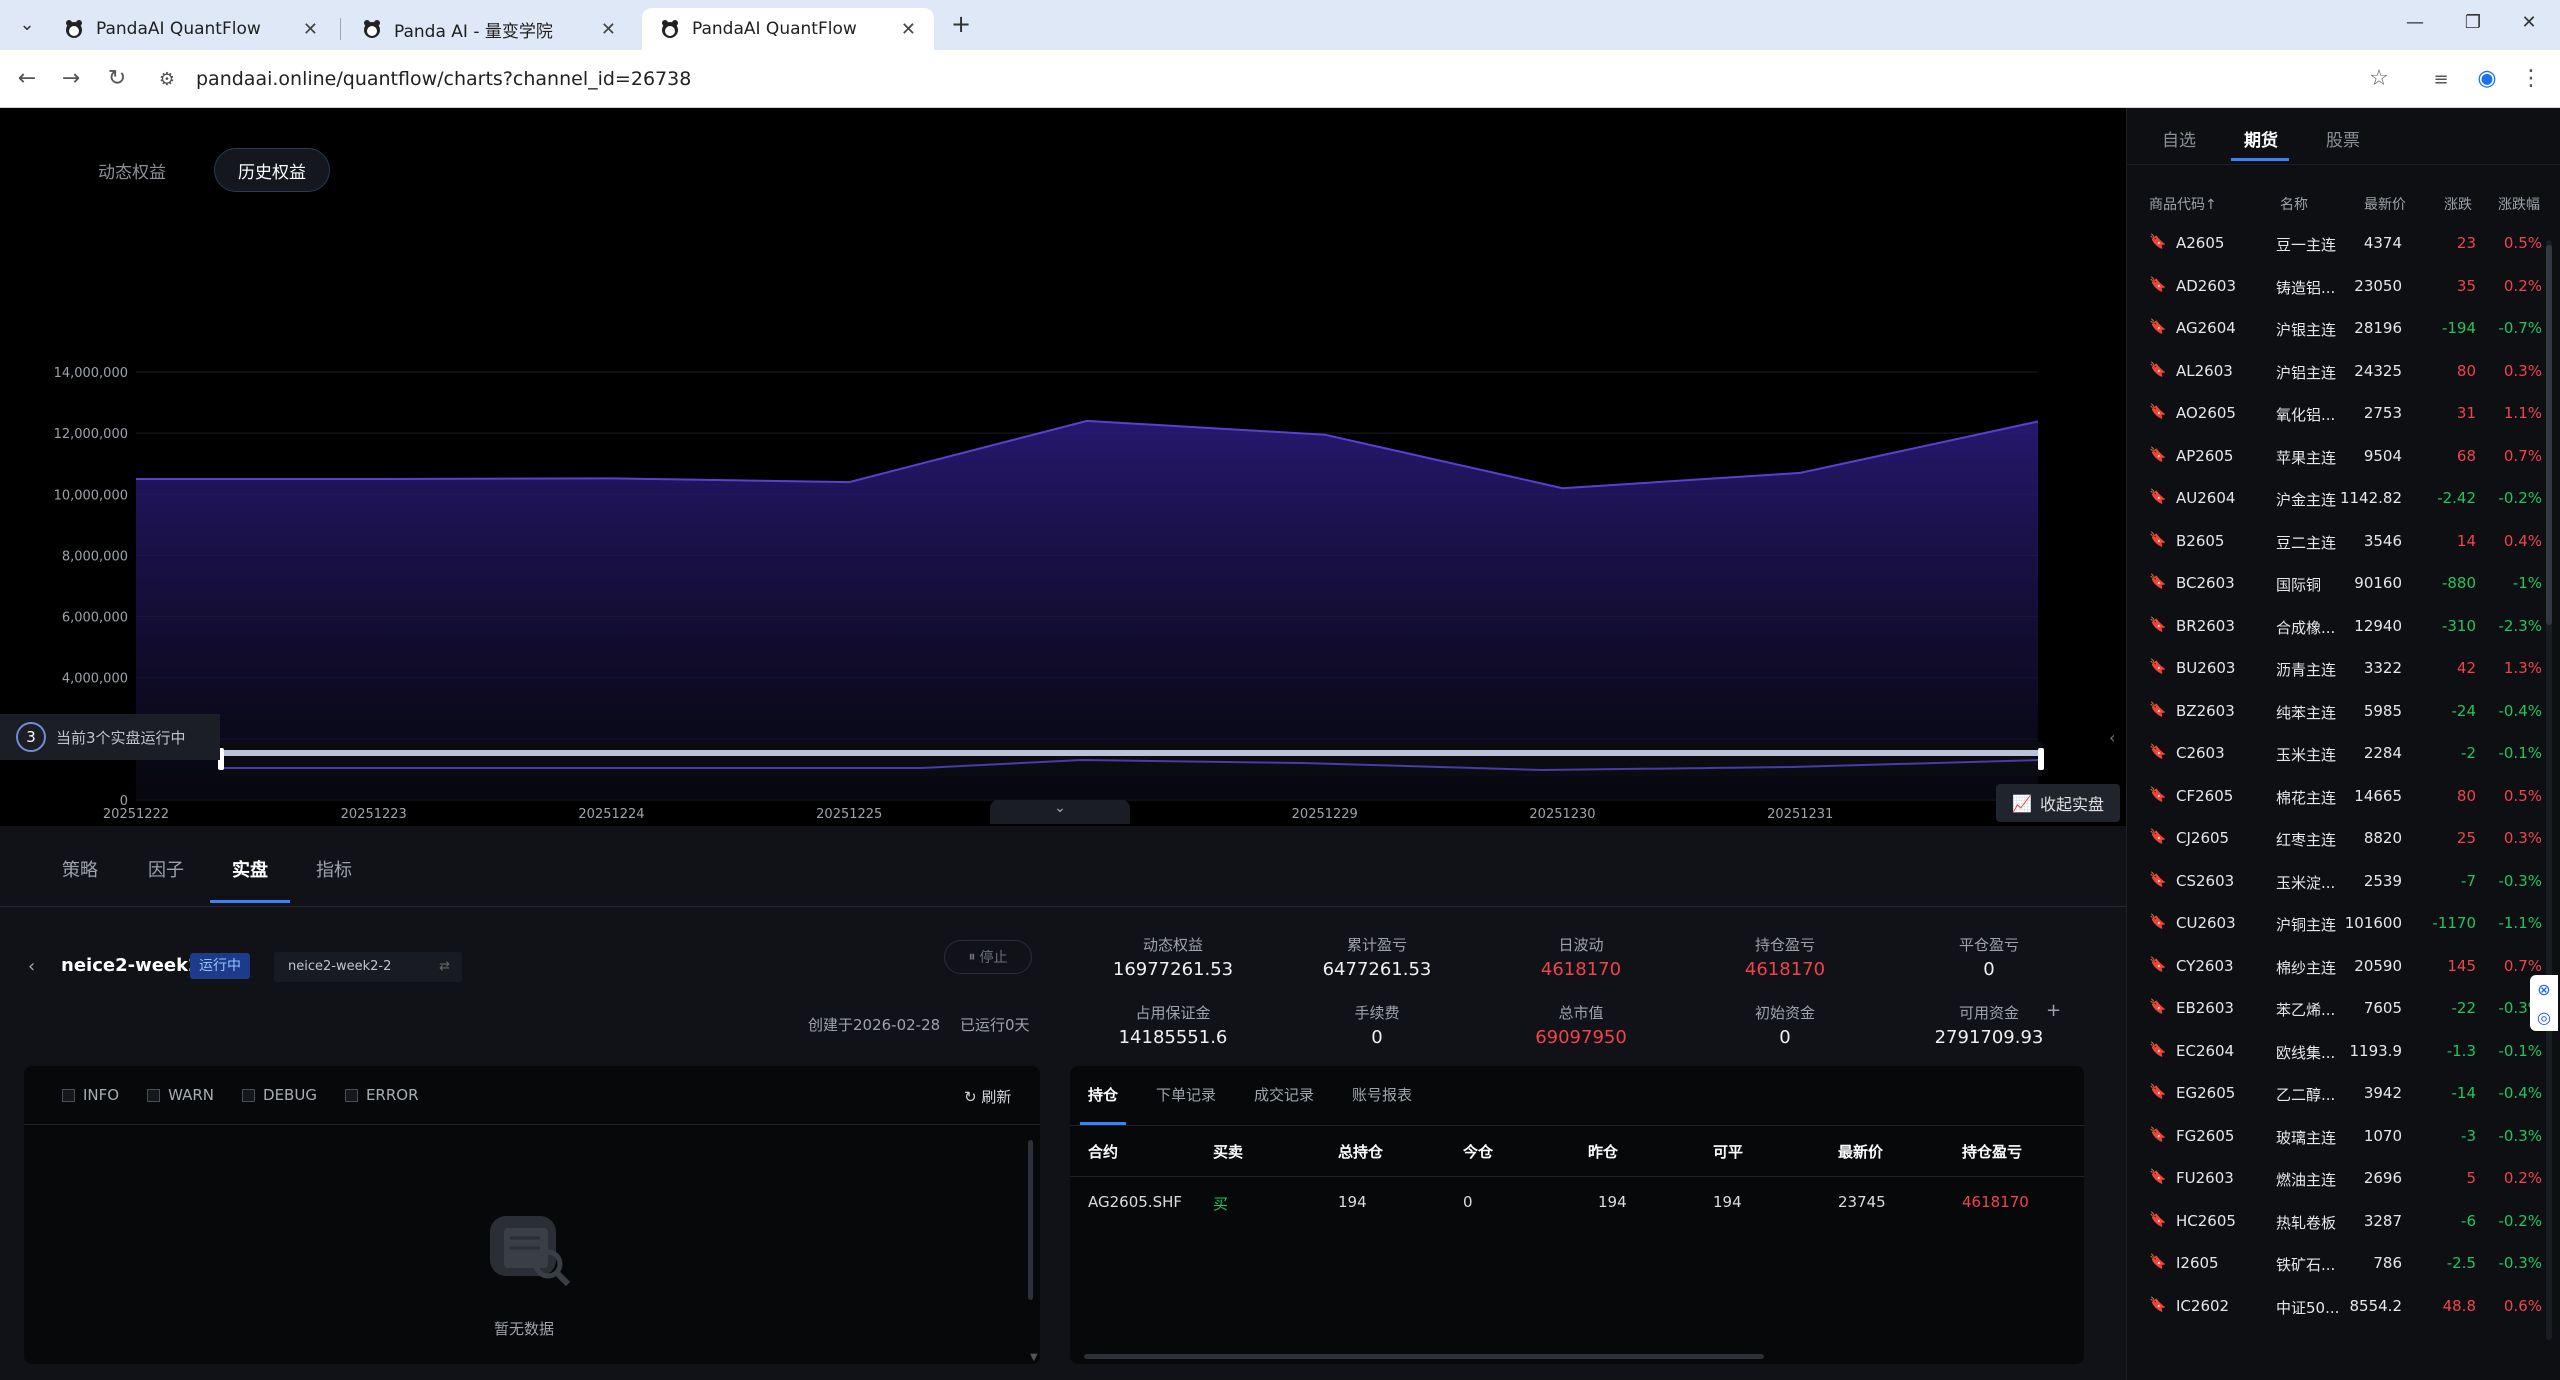  I want to click on market-row: 🔖 AG2604 沪银主连 28196 -194 -0.7%, so click(2344, 328).